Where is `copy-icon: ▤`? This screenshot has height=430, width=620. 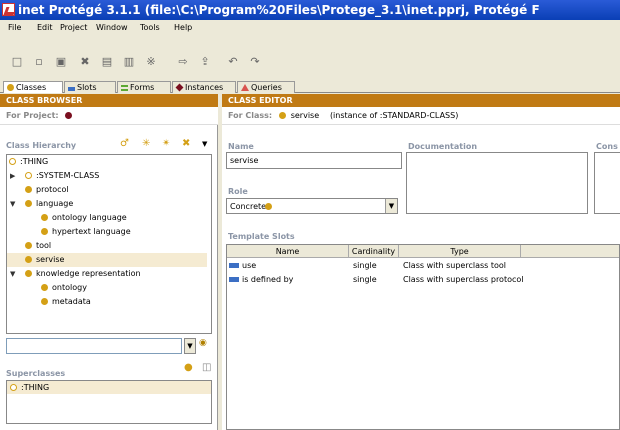 copy-icon: ▤ is located at coordinates (107, 62).